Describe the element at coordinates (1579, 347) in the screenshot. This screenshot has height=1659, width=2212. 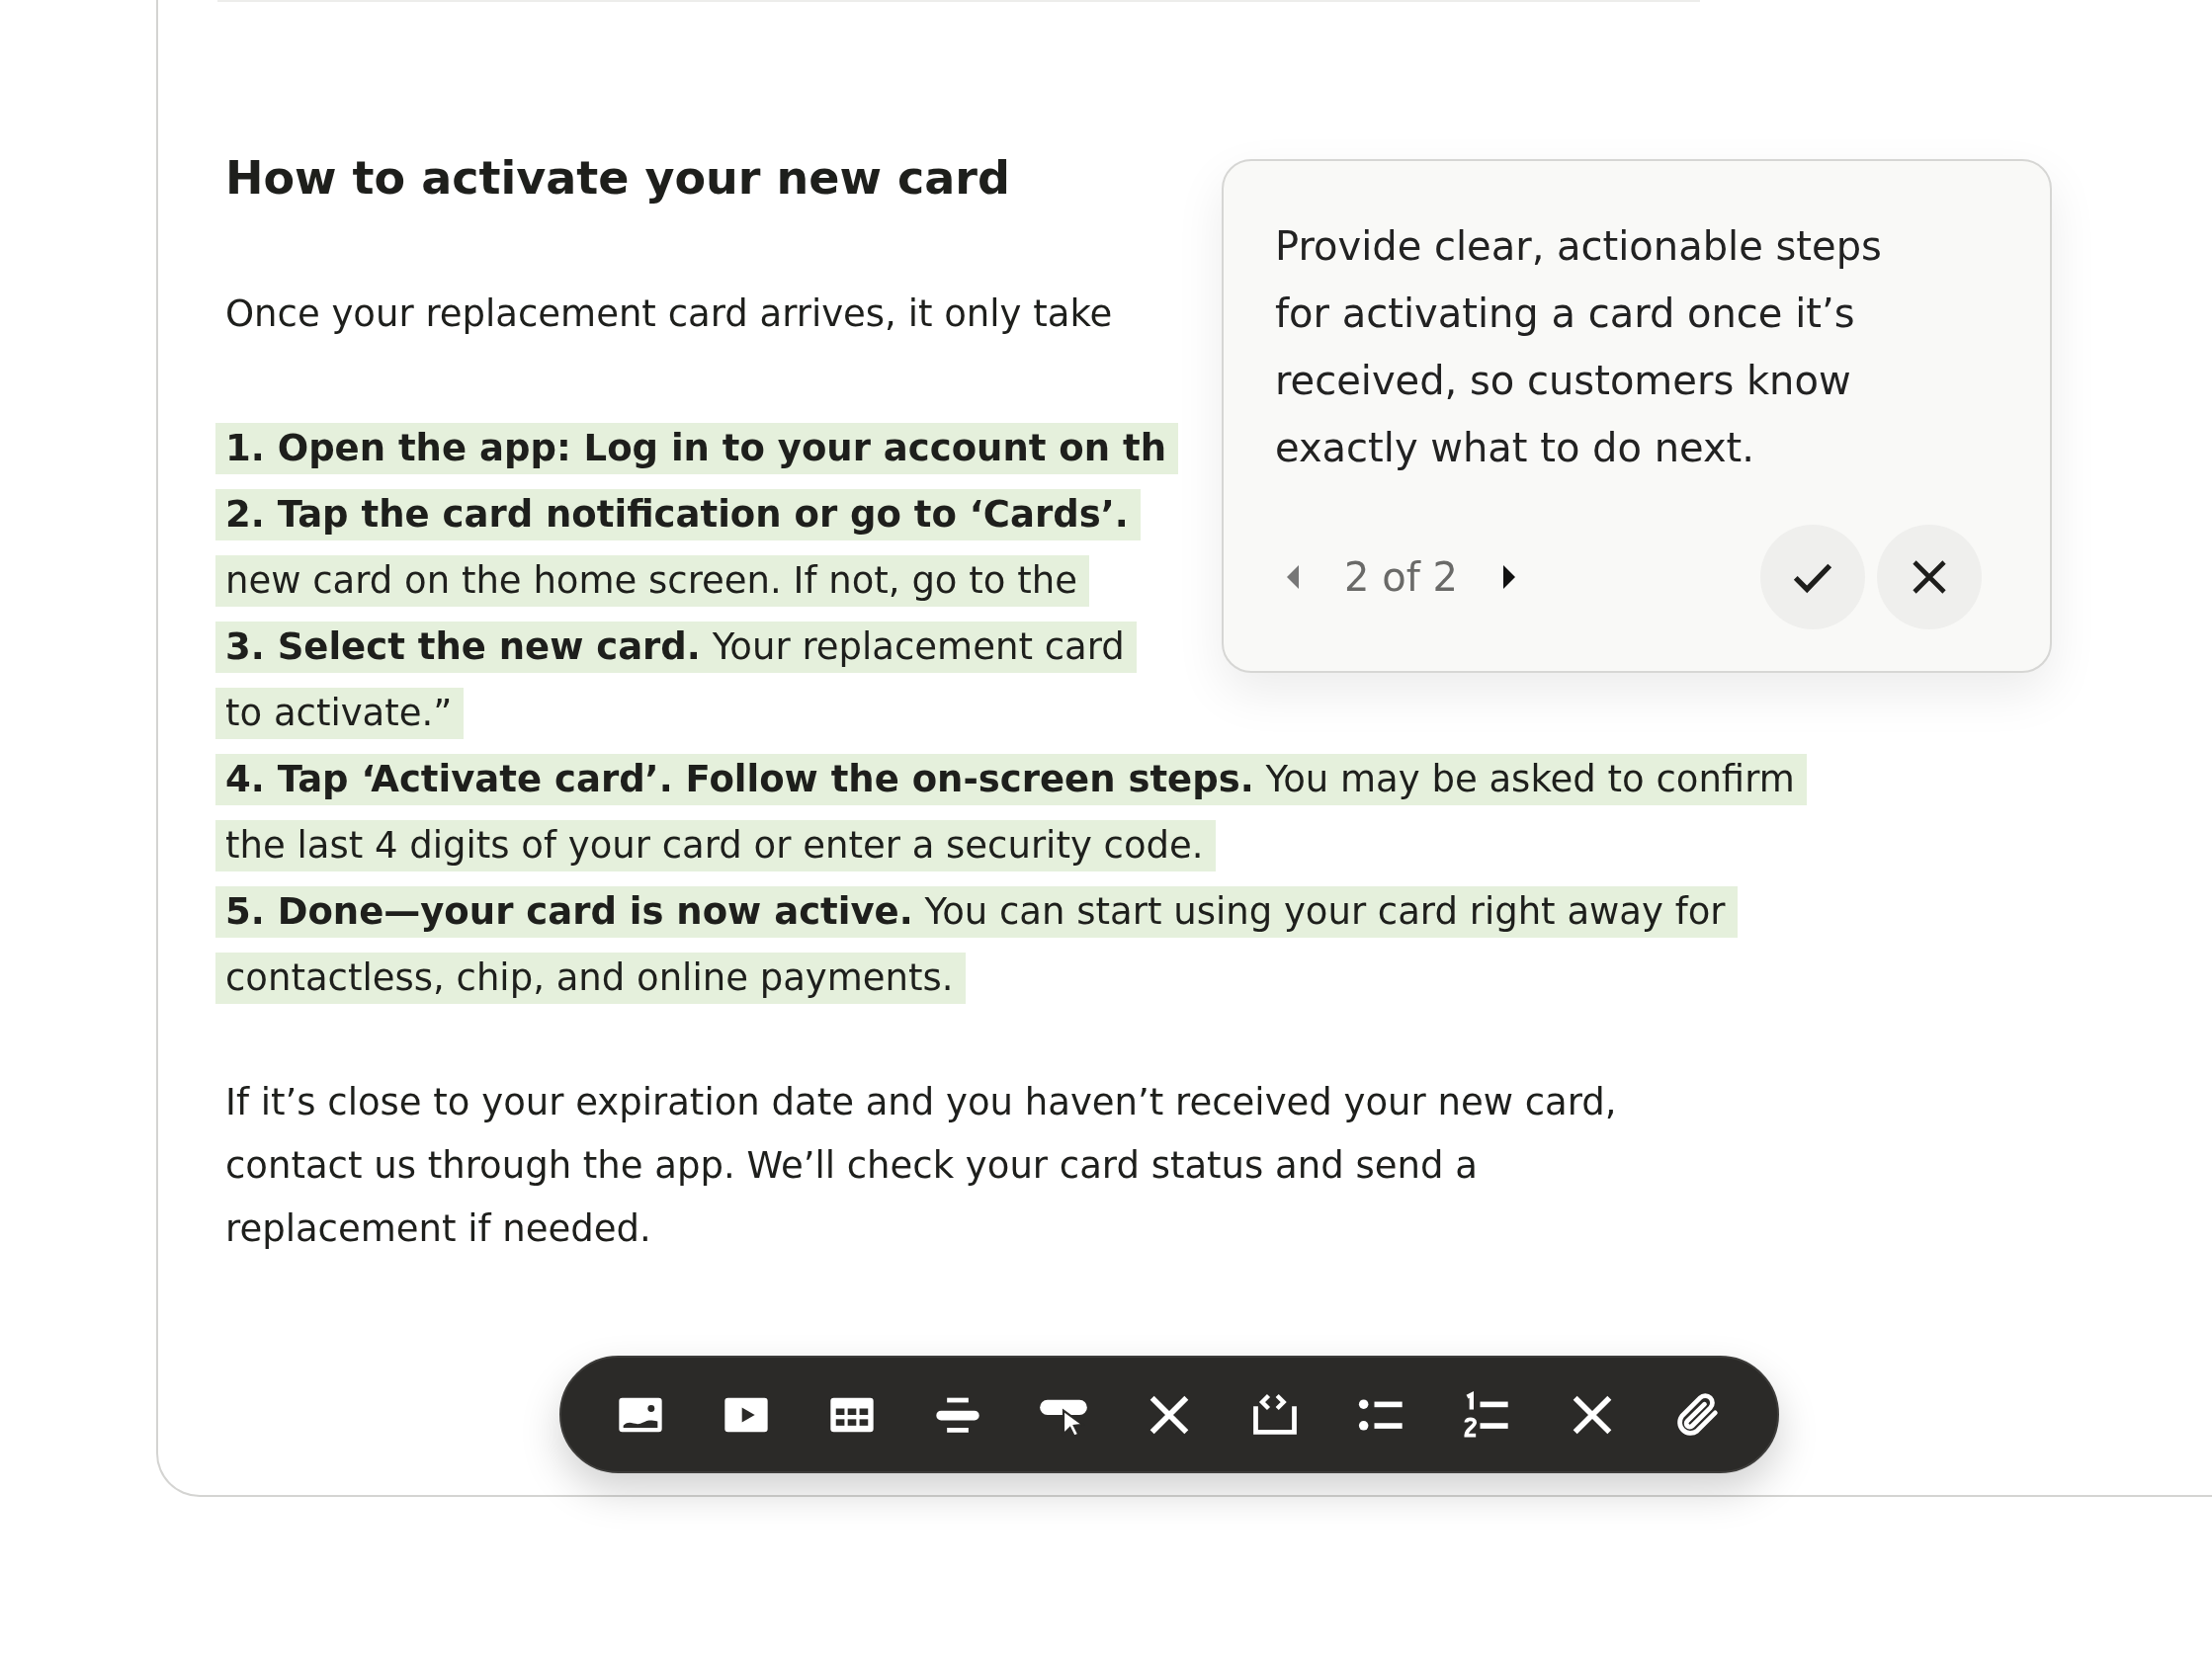
I see `suggestion-text: Provide clear, actionable steps for activating a card once it’s received, so customers know exactly what to do next.` at that location.